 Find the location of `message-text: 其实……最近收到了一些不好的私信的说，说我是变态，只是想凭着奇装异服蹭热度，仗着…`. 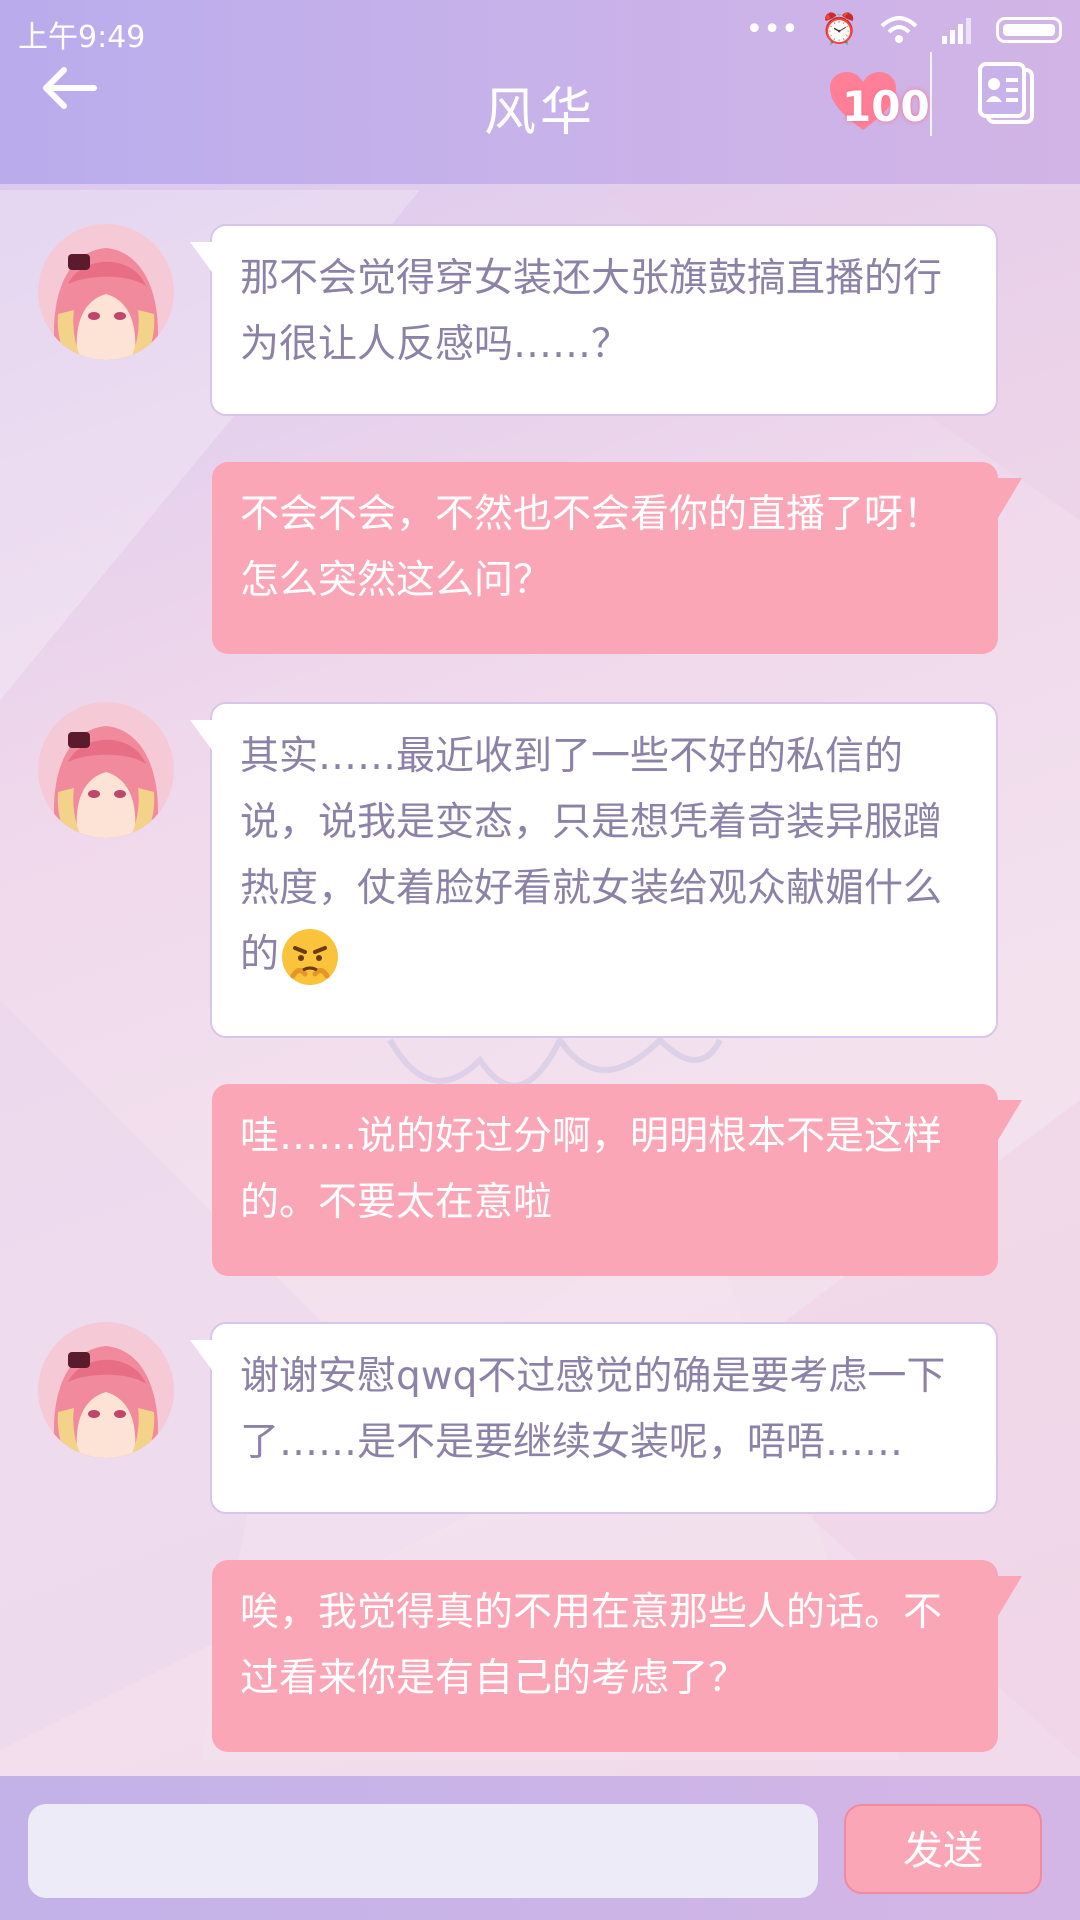

message-text: 其实……最近收到了一些不好的私信的说，说我是变态，只是想凭着奇装异服蹭热度，仗着… is located at coordinates (591, 855).